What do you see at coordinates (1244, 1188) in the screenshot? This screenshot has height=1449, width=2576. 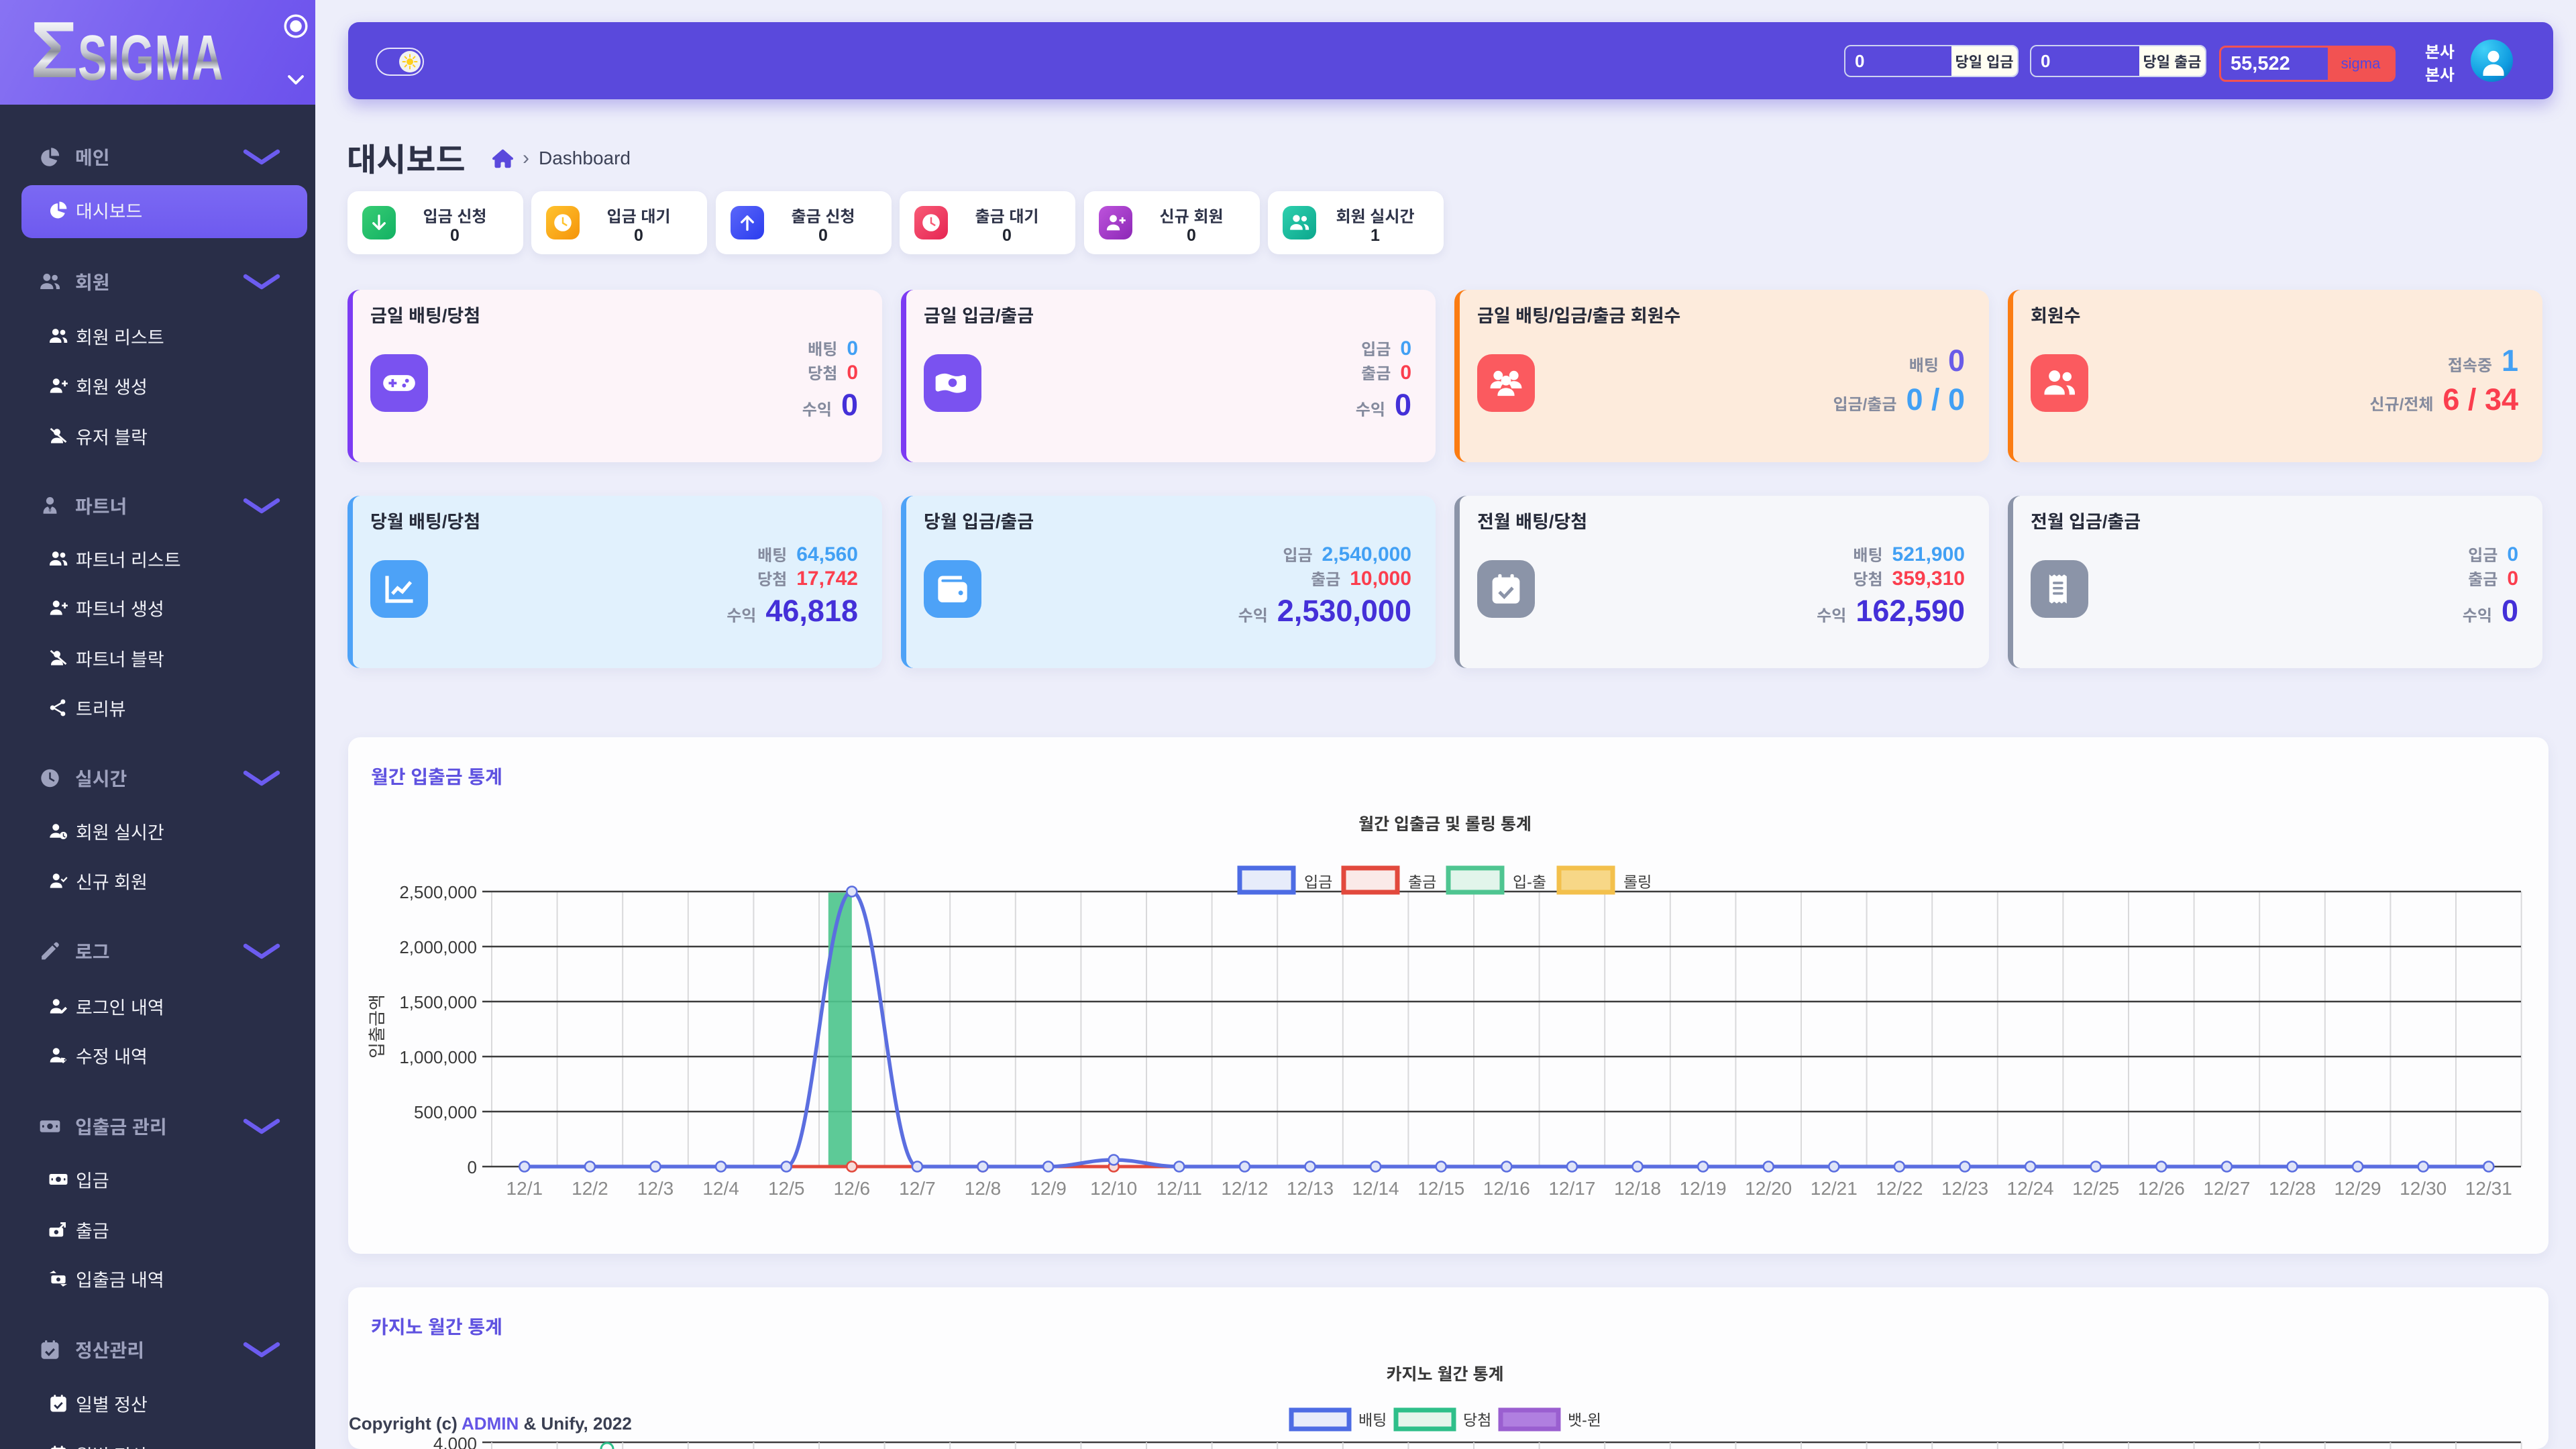 I see `svg-text: 12/12` at bounding box center [1244, 1188].